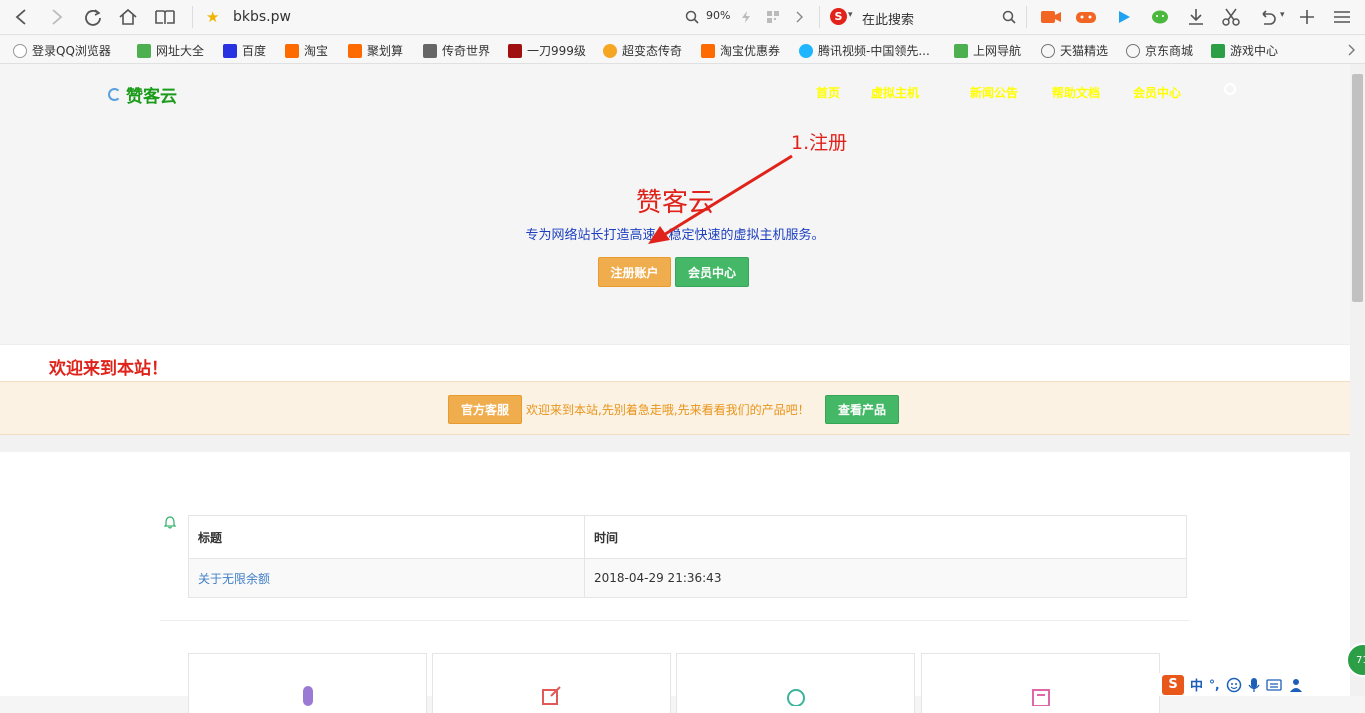 The image size is (1365, 713). What do you see at coordinates (819, 143) in the screenshot?
I see `annotation-label: 1.注册` at bounding box center [819, 143].